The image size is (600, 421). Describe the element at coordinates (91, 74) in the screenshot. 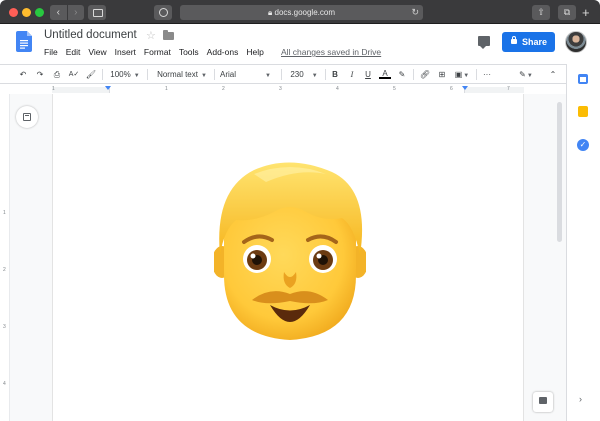

I see `paint-format-icon: 🖌︎` at that location.